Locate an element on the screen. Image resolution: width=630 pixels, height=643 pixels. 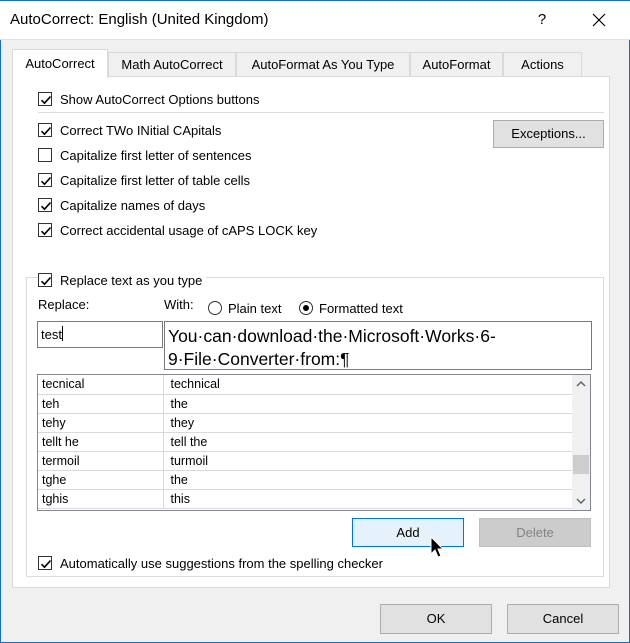
tab-autocorrect: AutoCorrect is located at coordinates (60, 63).